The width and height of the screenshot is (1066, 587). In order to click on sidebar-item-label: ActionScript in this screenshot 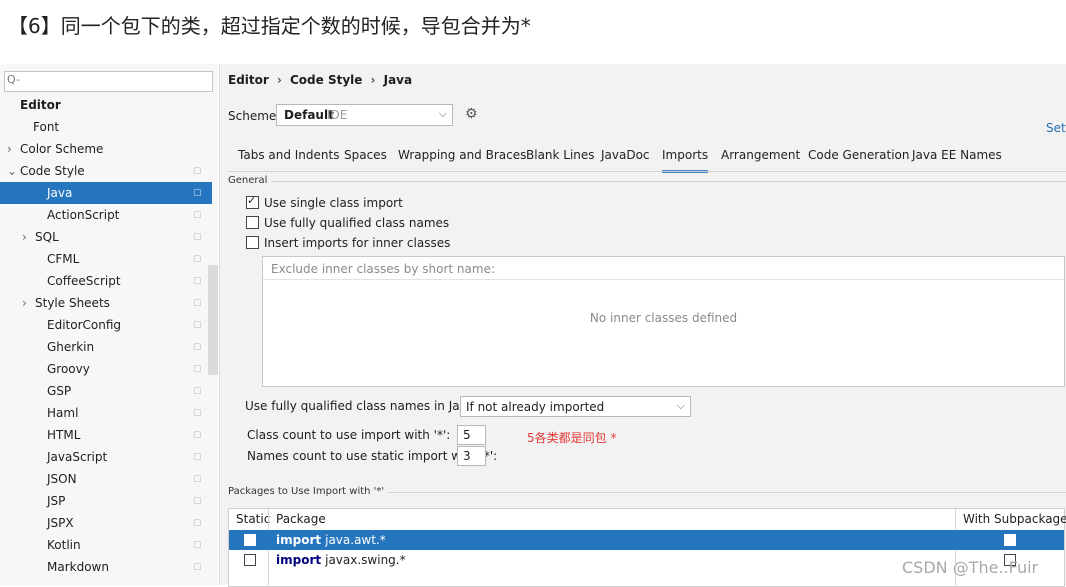, I will do `click(83, 215)`.